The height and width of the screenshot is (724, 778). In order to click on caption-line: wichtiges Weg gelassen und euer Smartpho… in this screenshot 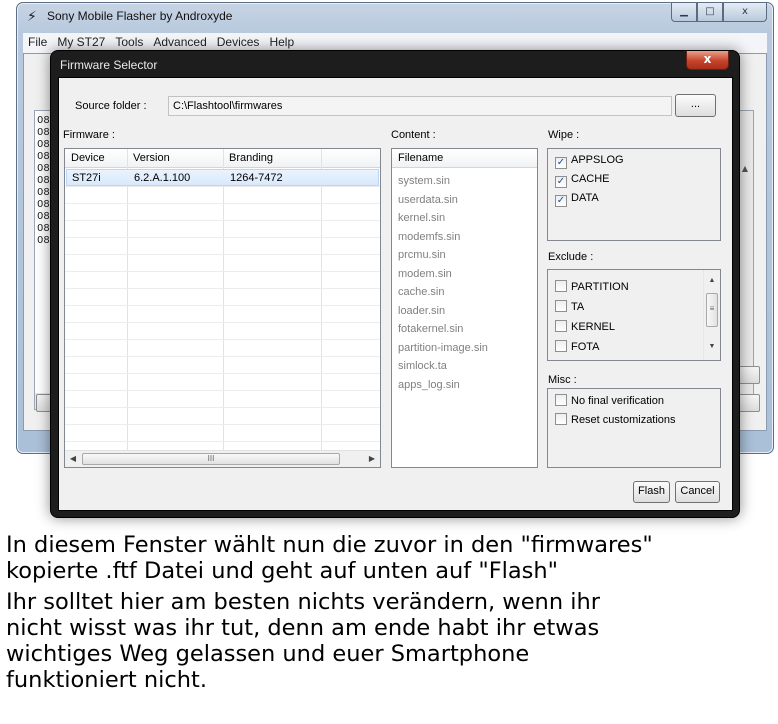, I will do `click(268, 654)`.